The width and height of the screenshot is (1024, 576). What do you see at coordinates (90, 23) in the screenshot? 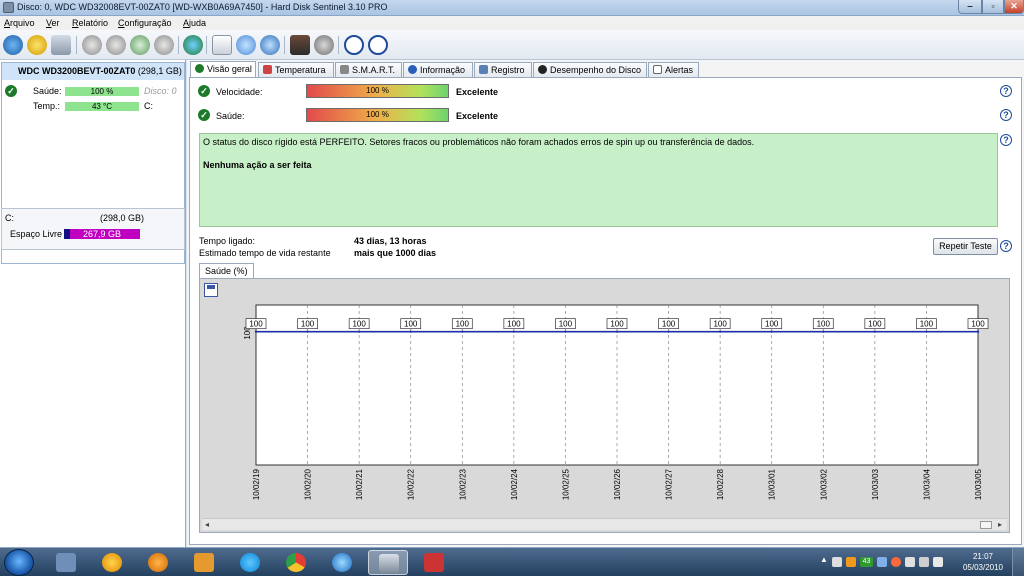
I see `menu-relatorio: Relatório` at bounding box center [90, 23].